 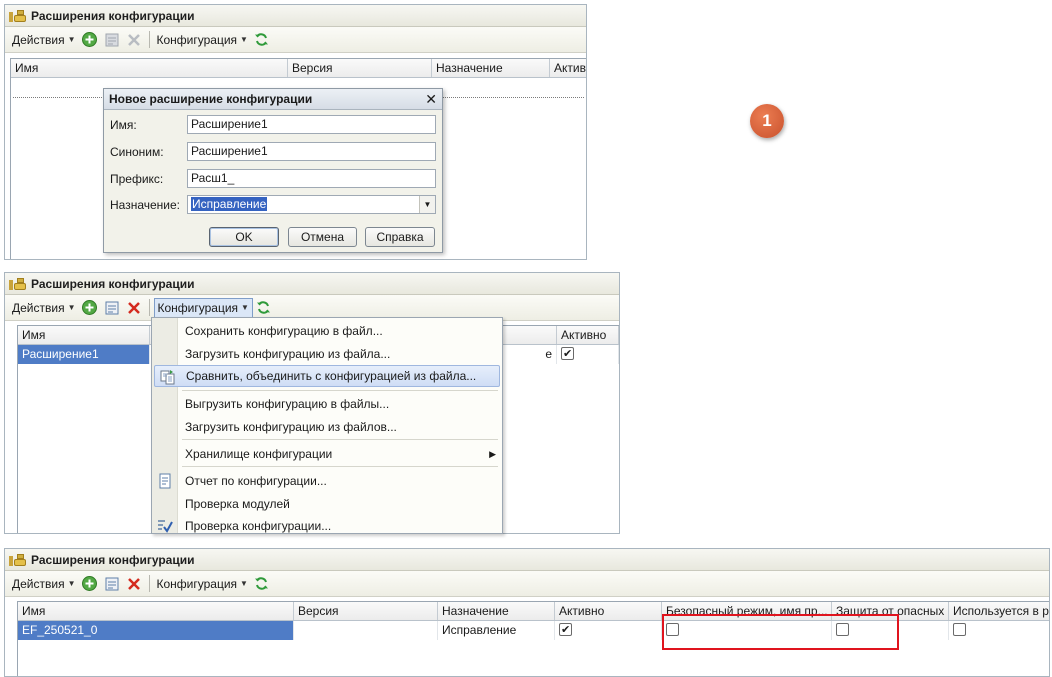 I want to click on purpose-row: Назначение: Исправление ▼, so click(x=273, y=204).